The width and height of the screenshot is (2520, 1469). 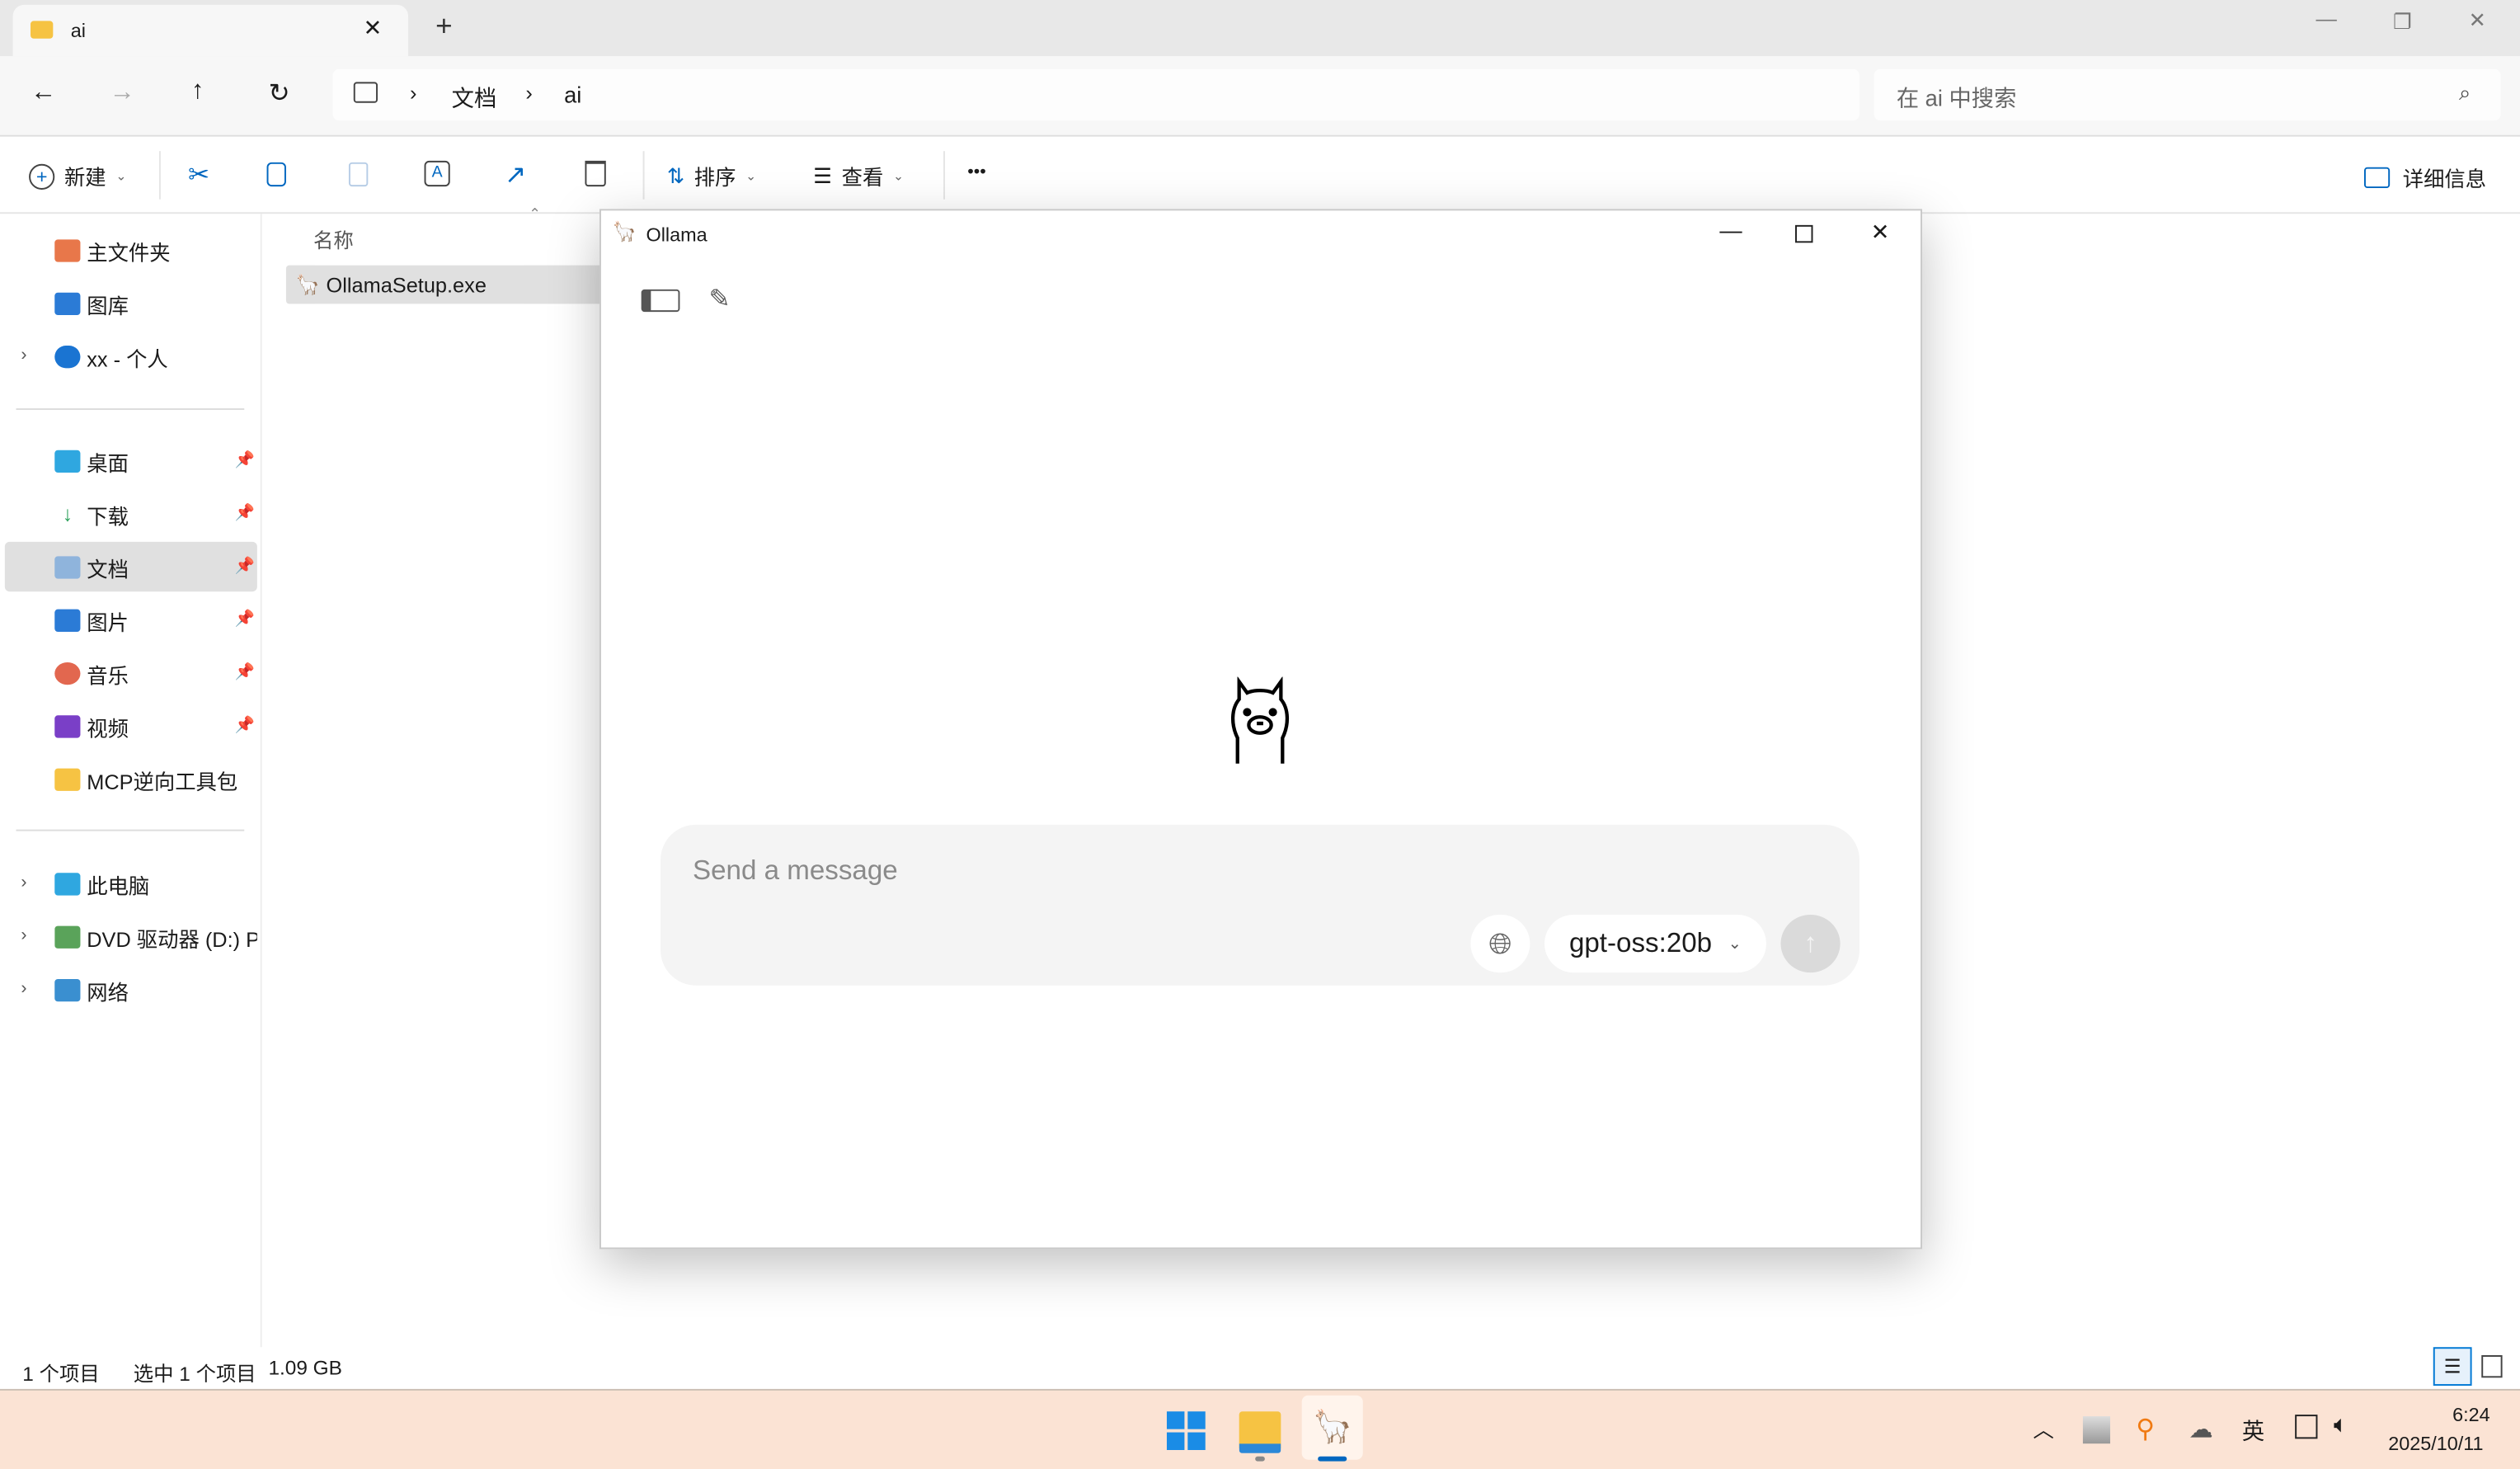 I want to click on sidebar-item-pictures: 图片, so click(x=91, y=620).